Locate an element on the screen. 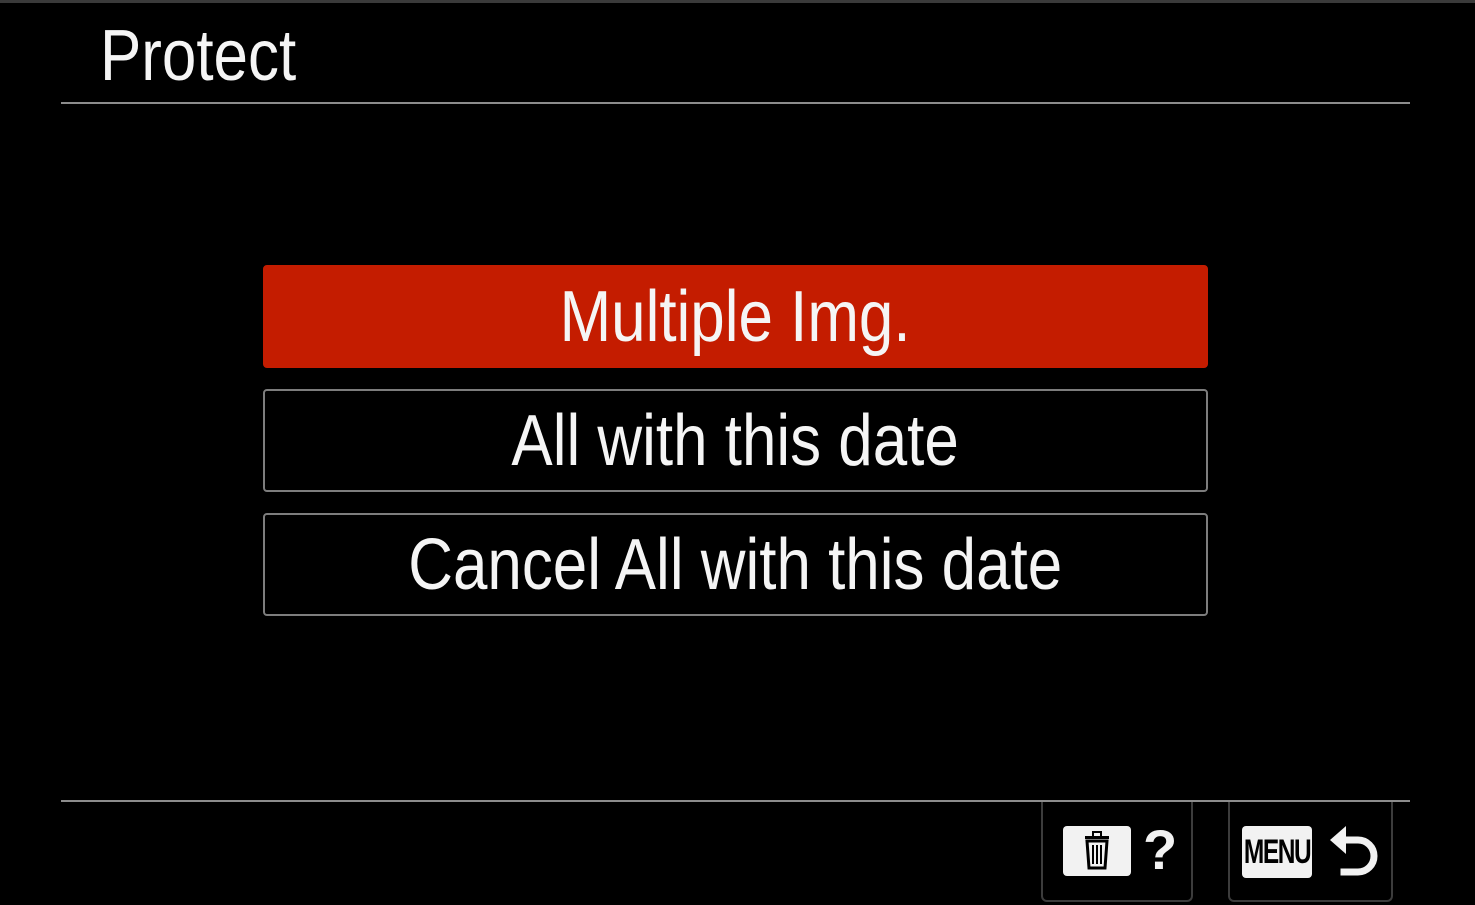 This screenshot has width=1475, height=905. title-divider is located at coordinates (735, 103).